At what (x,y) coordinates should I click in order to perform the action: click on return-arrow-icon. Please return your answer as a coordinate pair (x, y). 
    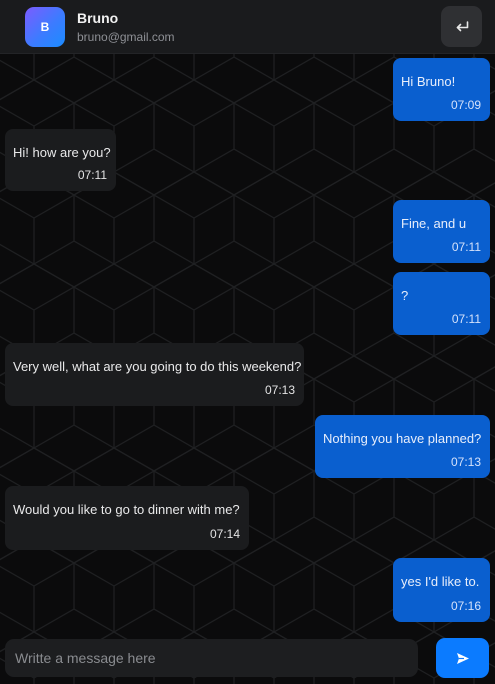
    Looking at the image, I should click on (462, 25).